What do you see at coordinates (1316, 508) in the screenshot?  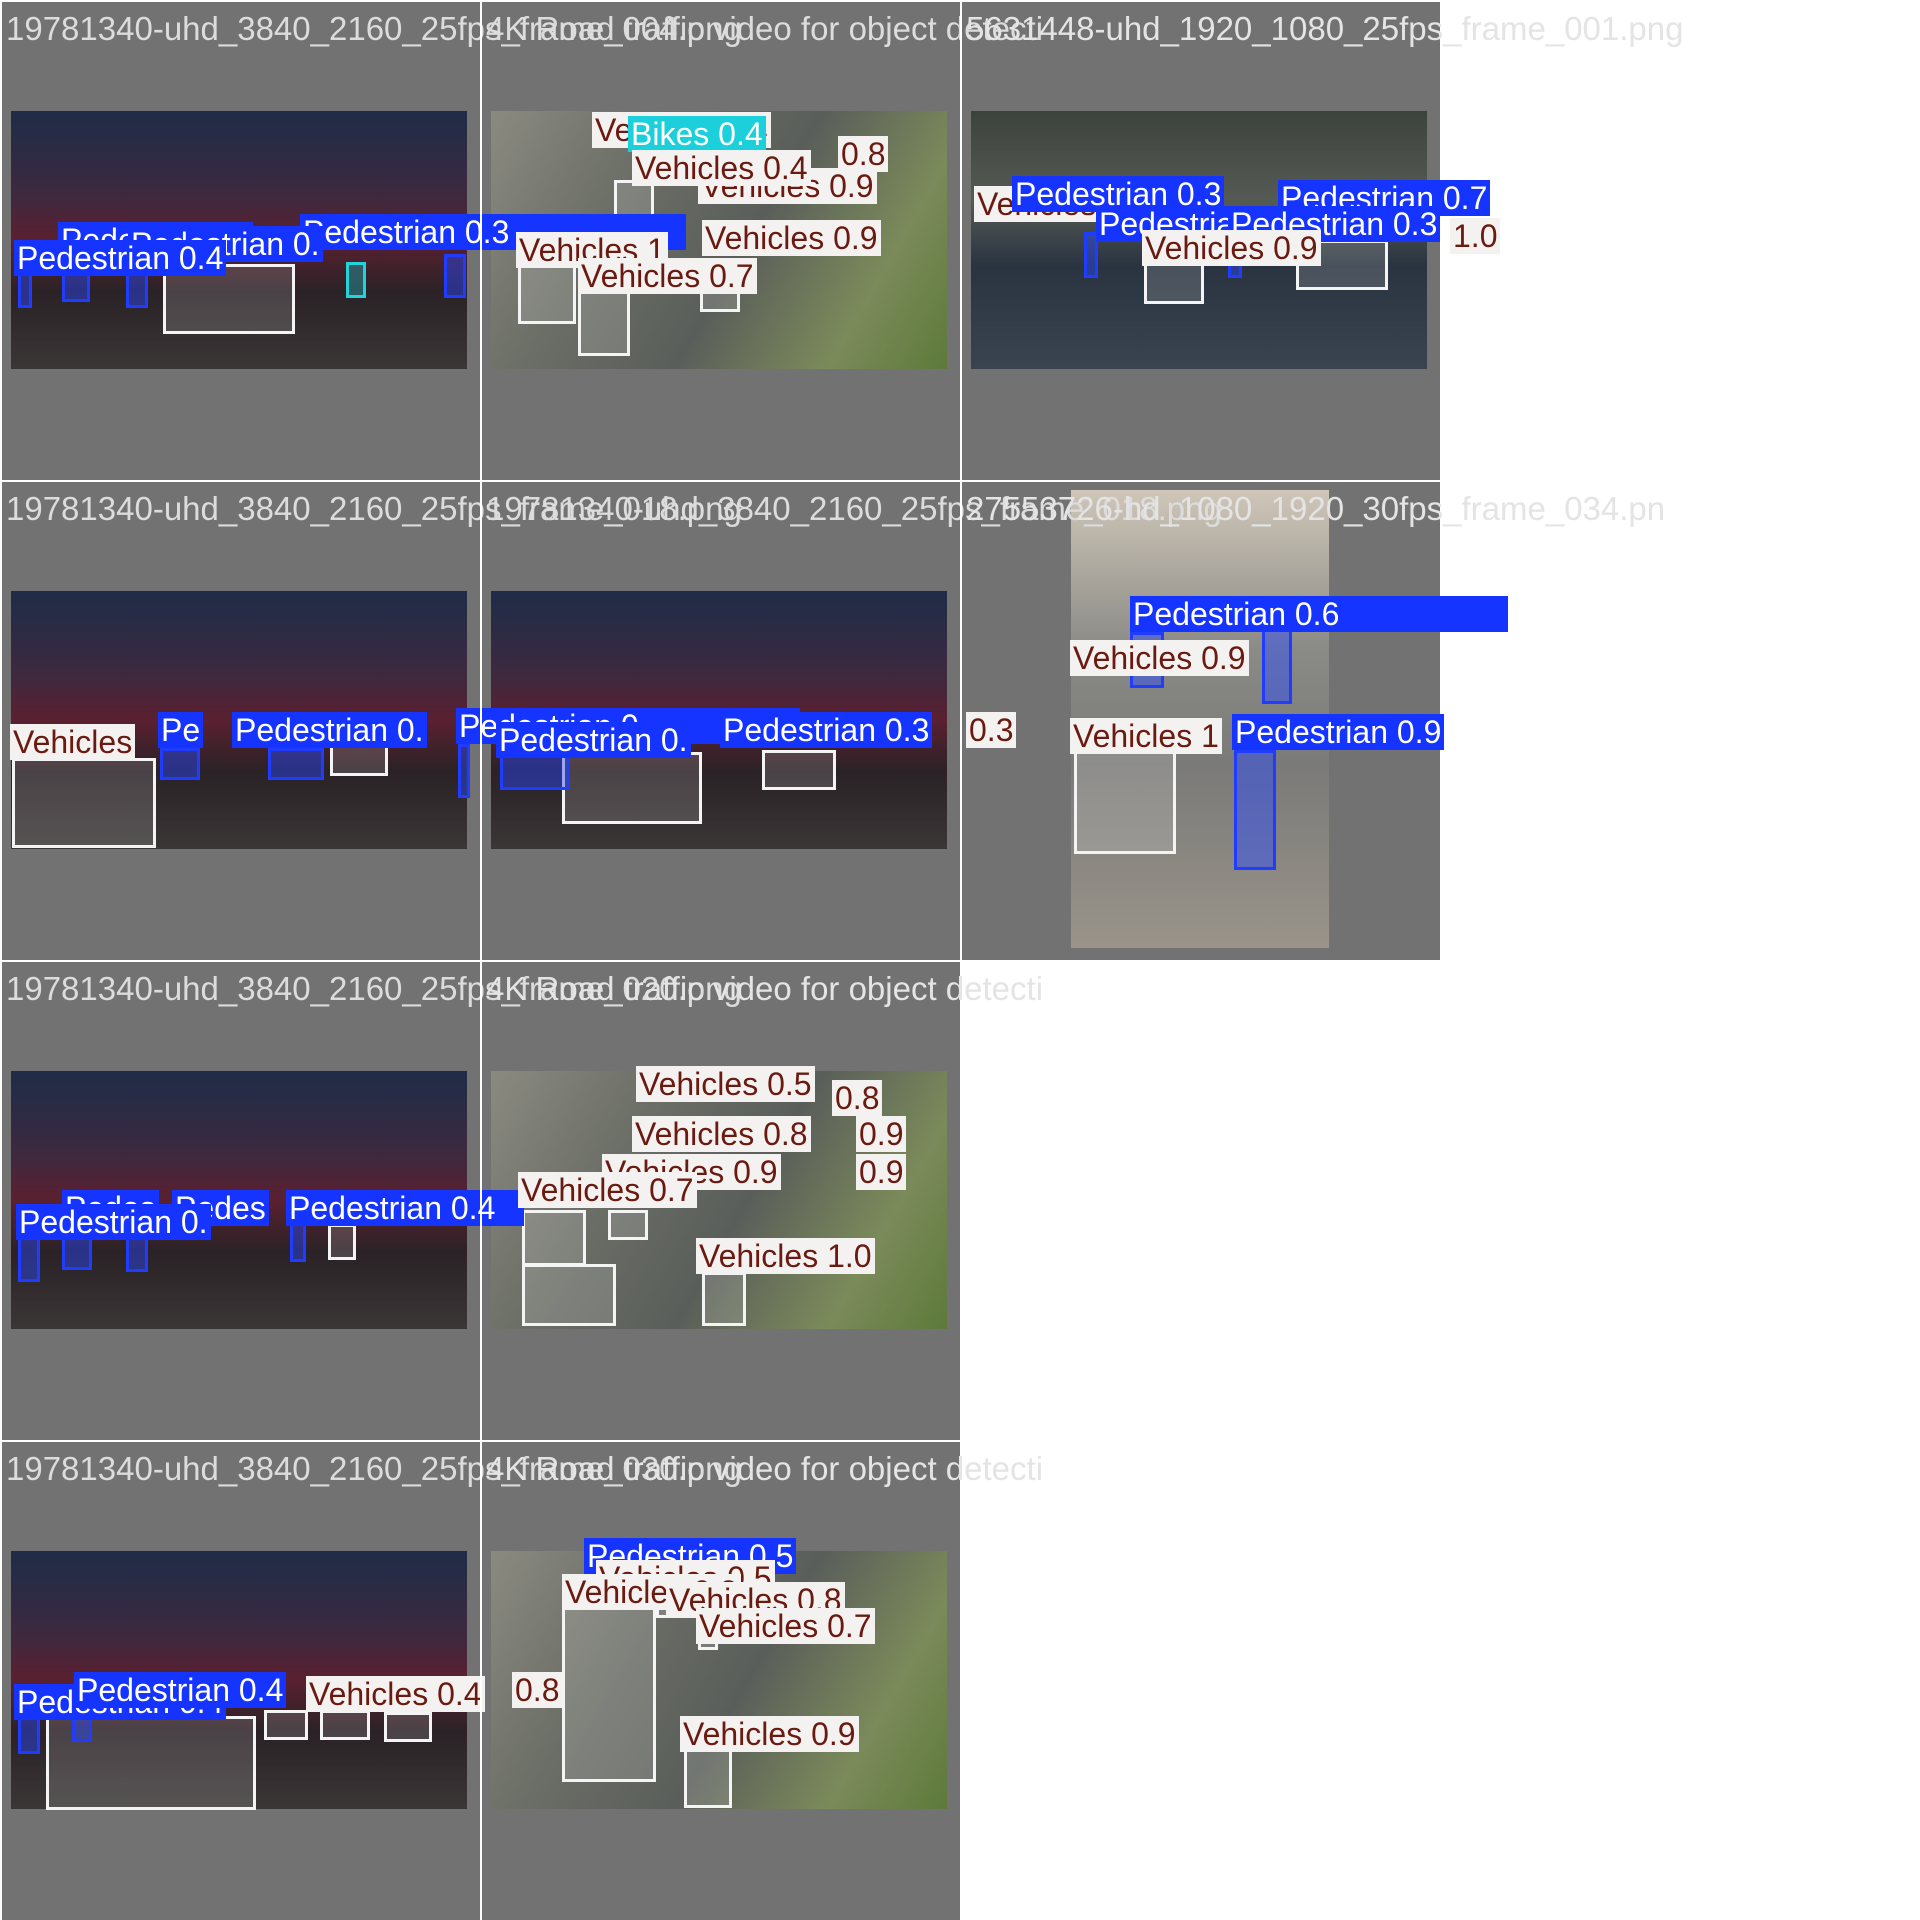 I see `tile-title: 27553726-hd_1080_1920_30fps_frame_034.pn` at bounding box center [1316, 508].